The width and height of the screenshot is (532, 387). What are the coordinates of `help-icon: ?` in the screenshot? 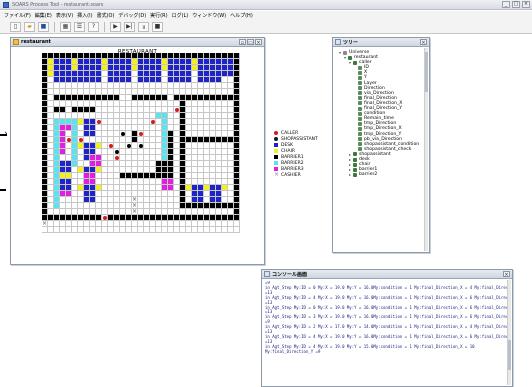 It's located at (93, 26).